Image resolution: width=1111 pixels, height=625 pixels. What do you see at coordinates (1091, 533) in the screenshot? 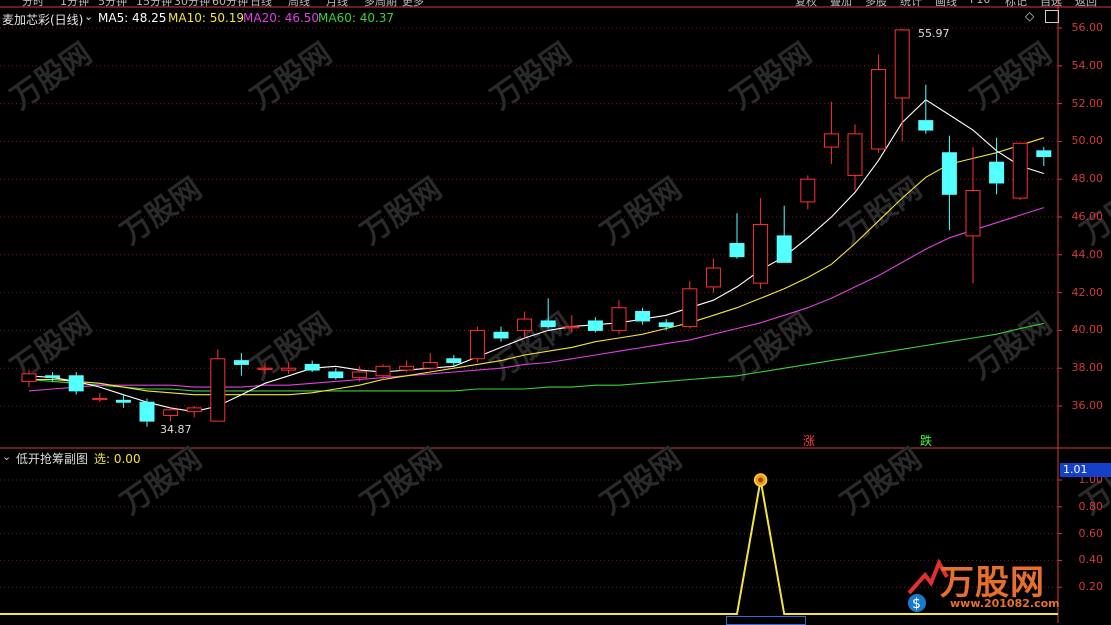
I see `signal-axis-label: 0.60` at bounding box center [1091, 533].